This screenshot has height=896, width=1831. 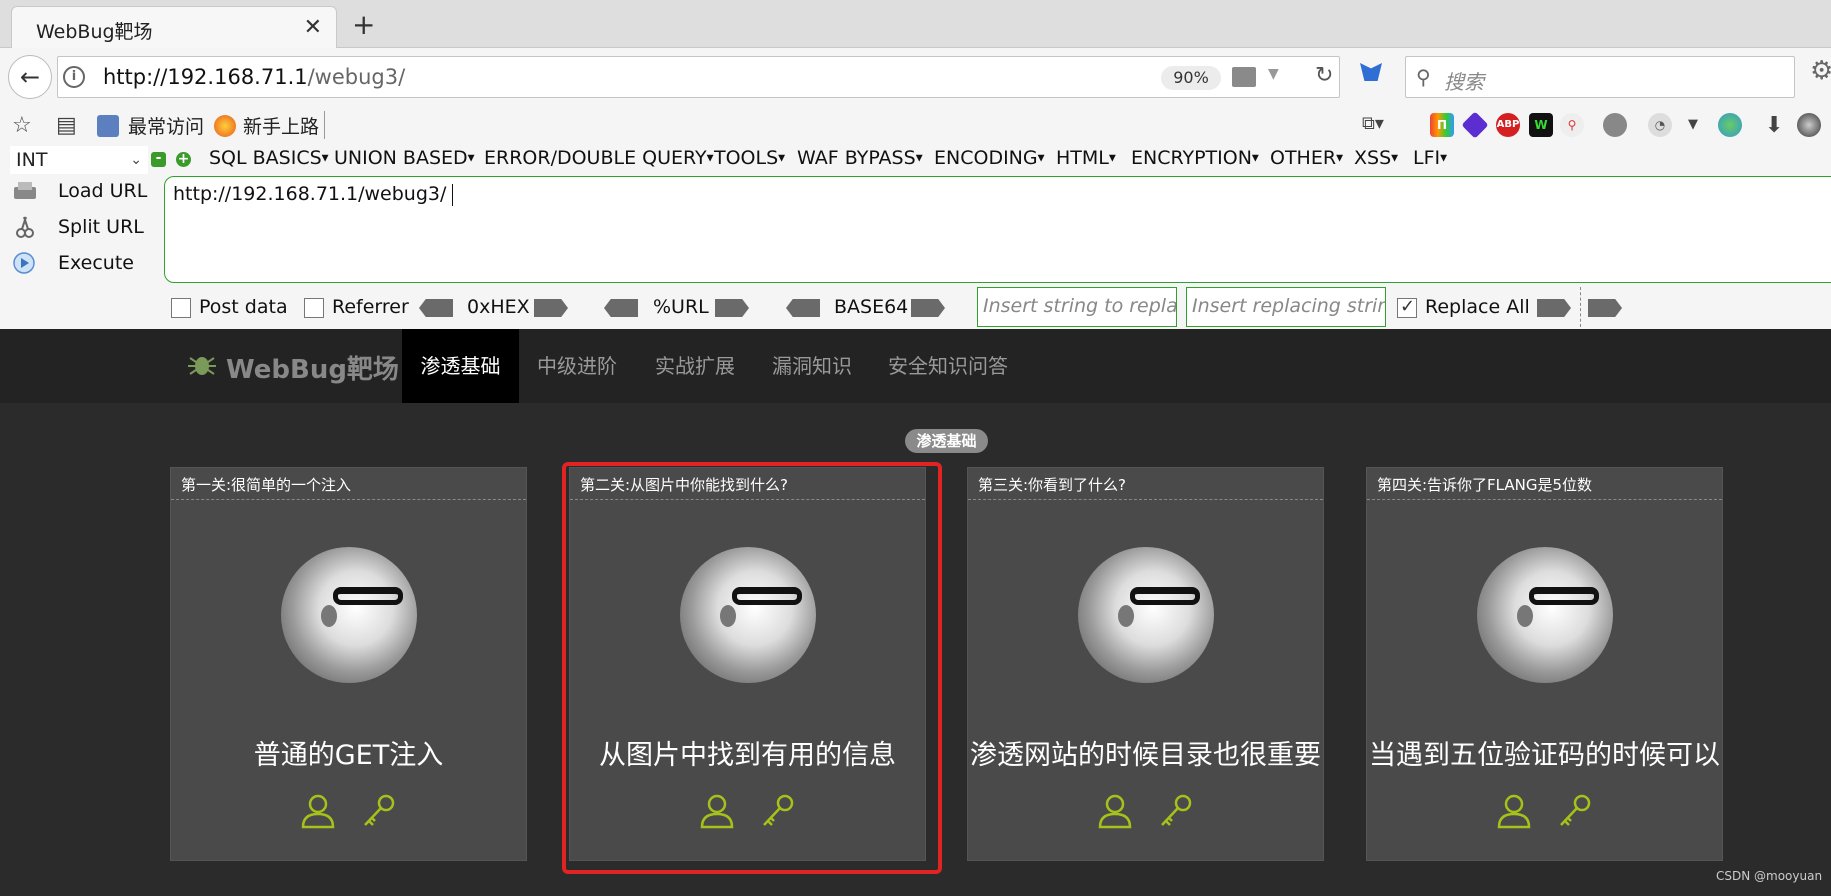 I want to click on globe-icon, so click(x=1730, y=125).